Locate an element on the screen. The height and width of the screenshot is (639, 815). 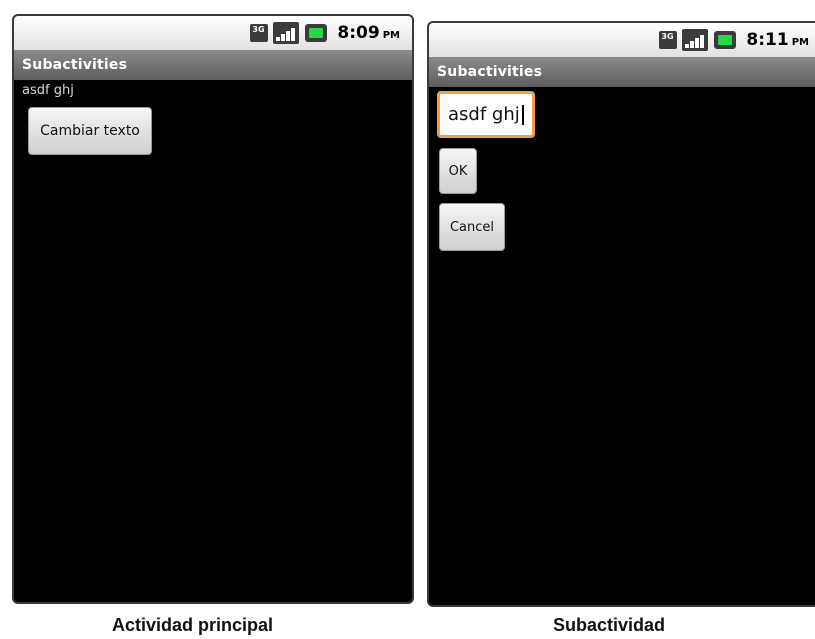
status-bar: 8:11PM is located at coordinates (622, 40).